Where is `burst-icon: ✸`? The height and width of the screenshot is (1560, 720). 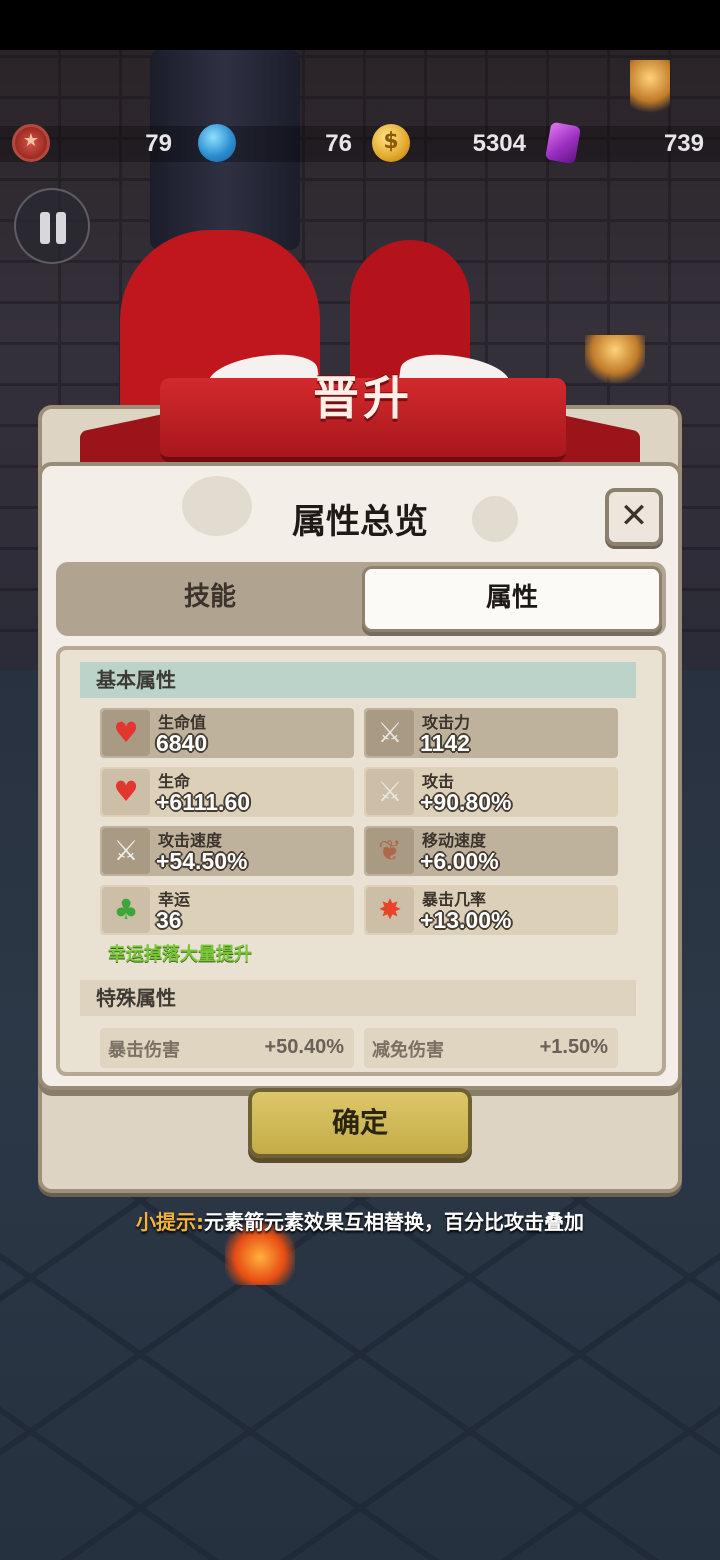
burst-icon: ✸ is located at coordinates (390, 910).